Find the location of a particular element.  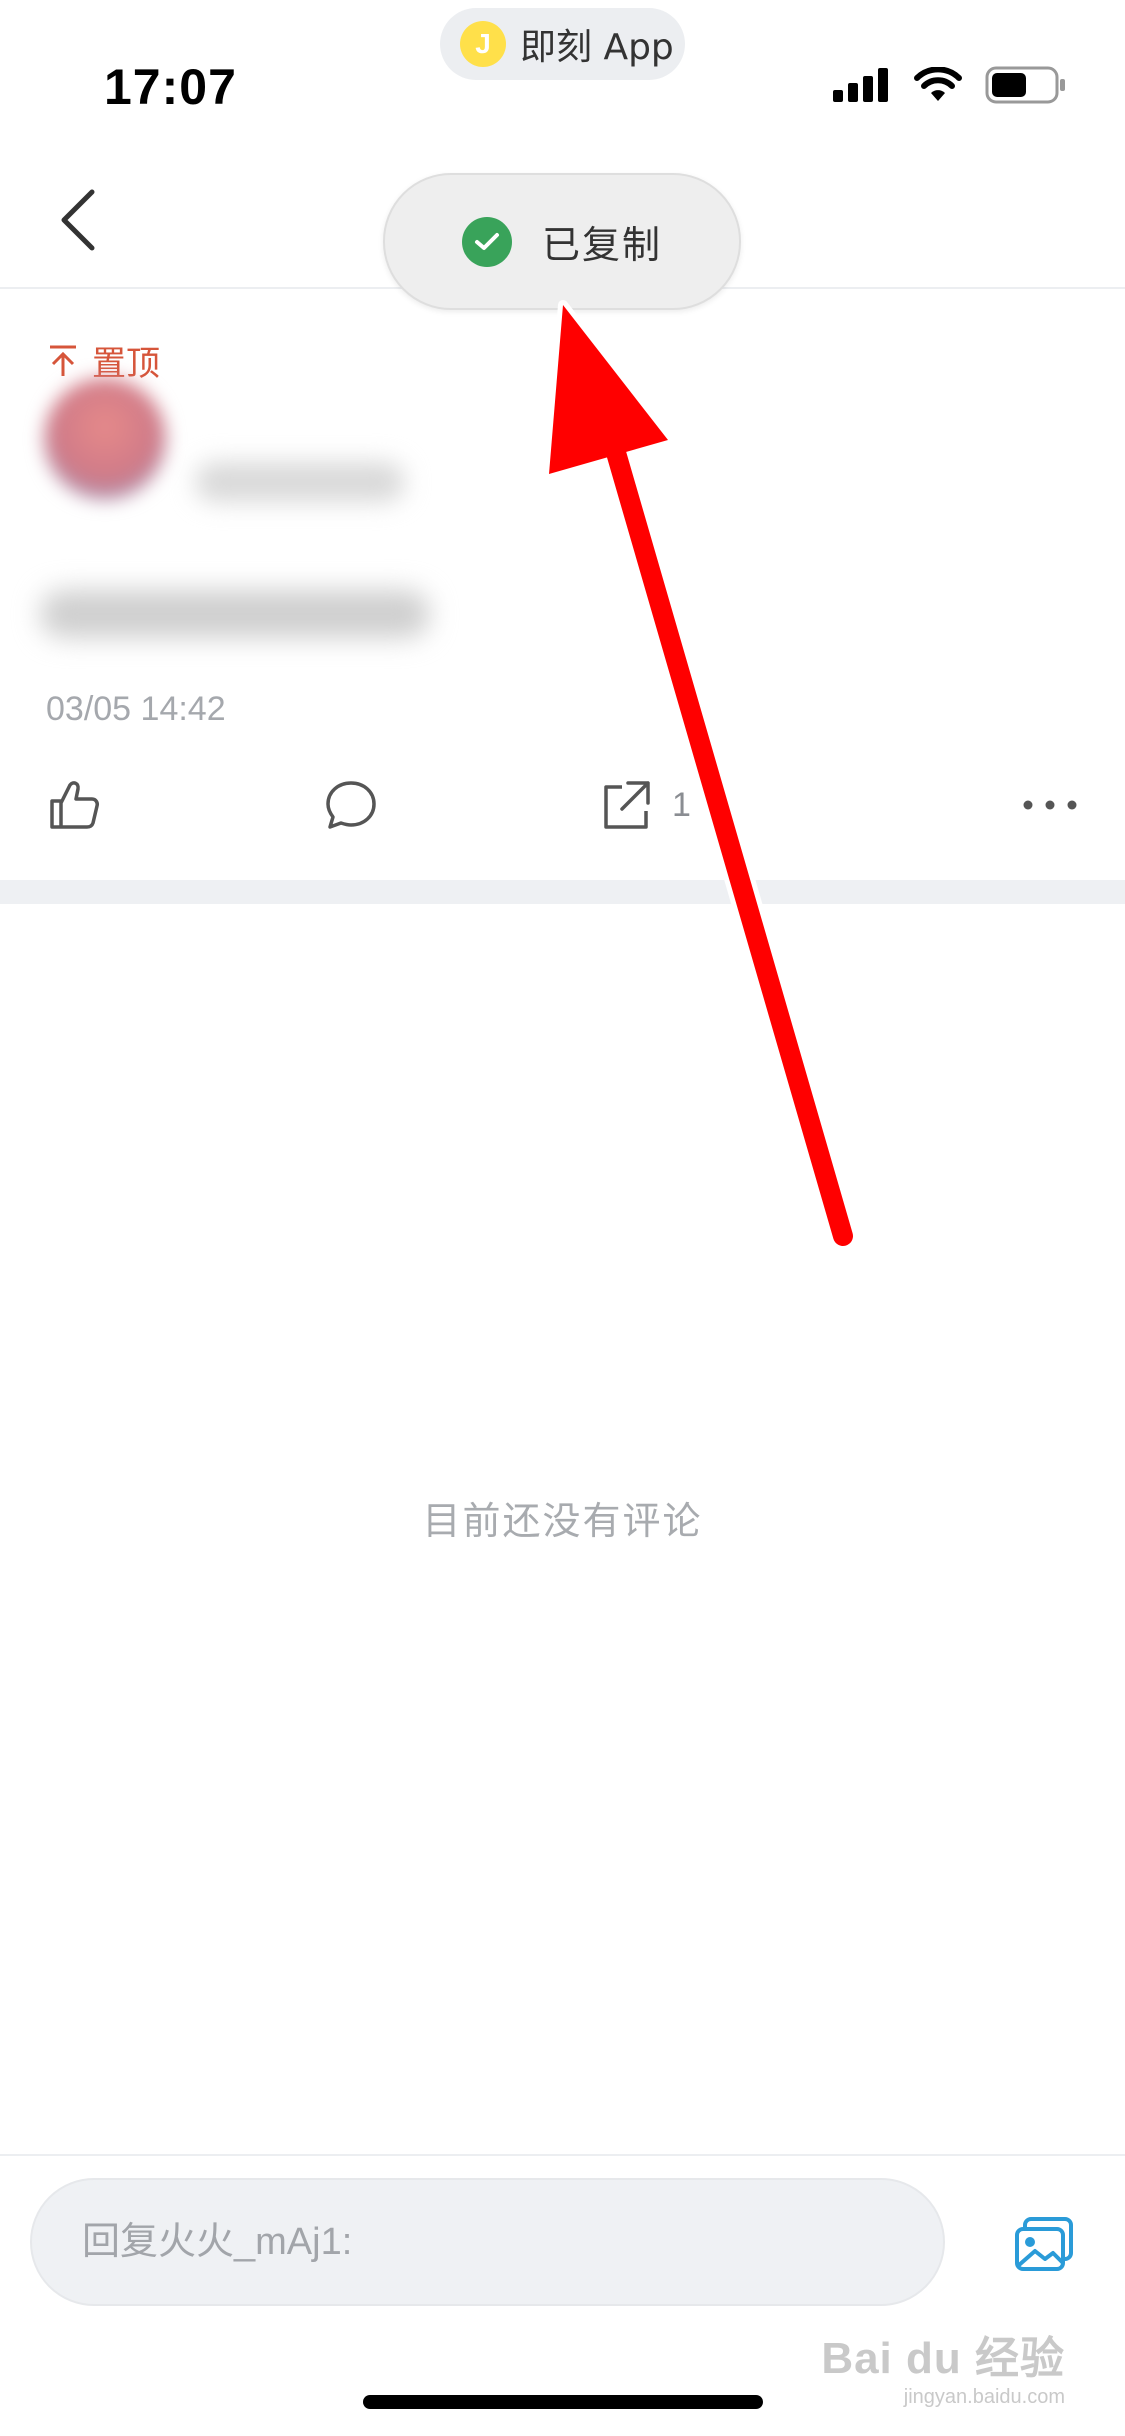

app-name: 即刻 App is located at coordinates (597, 47).